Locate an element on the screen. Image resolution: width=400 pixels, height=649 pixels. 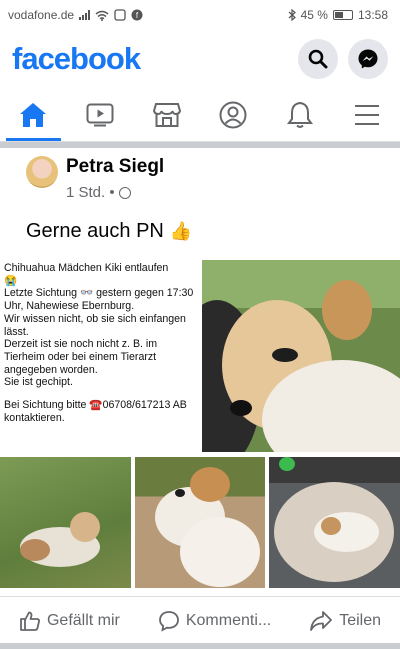
tab-watch is located at coordinates (100, 114).